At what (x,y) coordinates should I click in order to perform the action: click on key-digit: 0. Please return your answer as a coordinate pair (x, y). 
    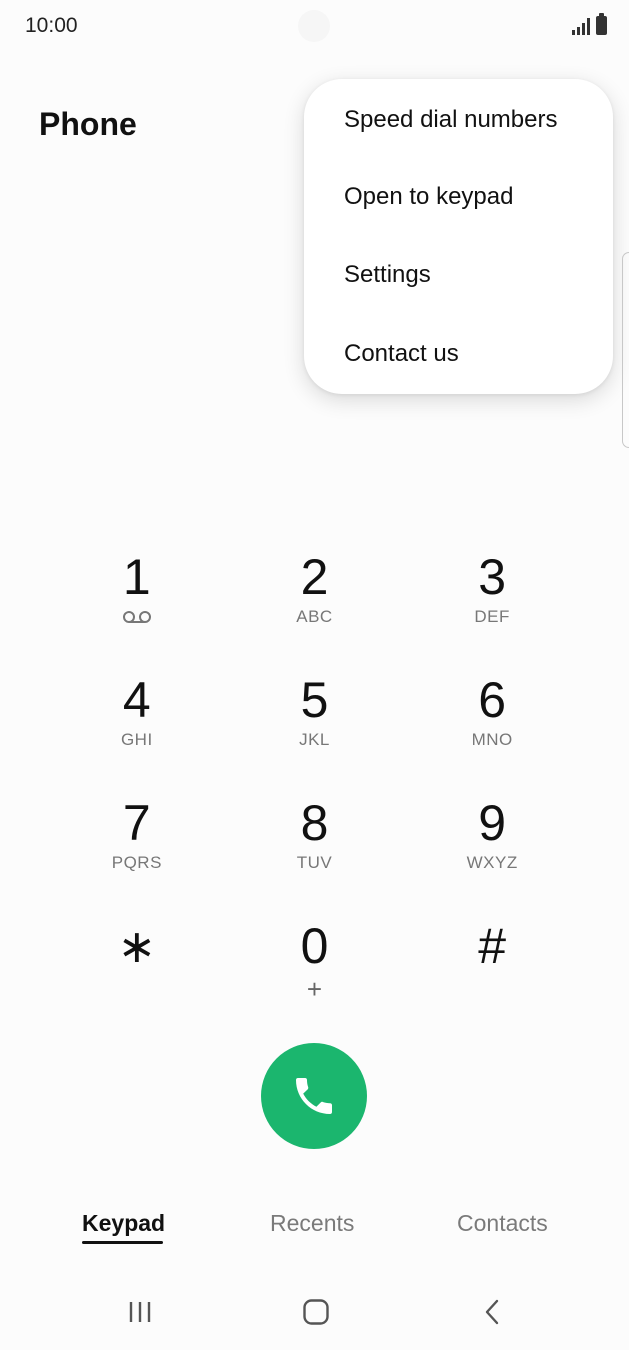
    Looking at the image, I should click on (314, 946).